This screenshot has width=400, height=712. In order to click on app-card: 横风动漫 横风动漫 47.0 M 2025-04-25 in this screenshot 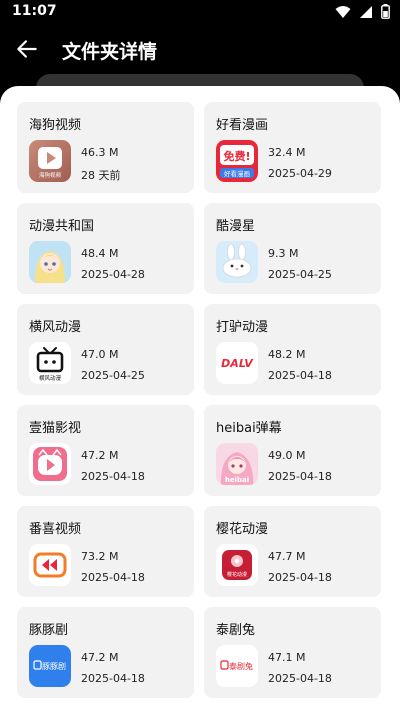, I will do `click(105, 349)`.